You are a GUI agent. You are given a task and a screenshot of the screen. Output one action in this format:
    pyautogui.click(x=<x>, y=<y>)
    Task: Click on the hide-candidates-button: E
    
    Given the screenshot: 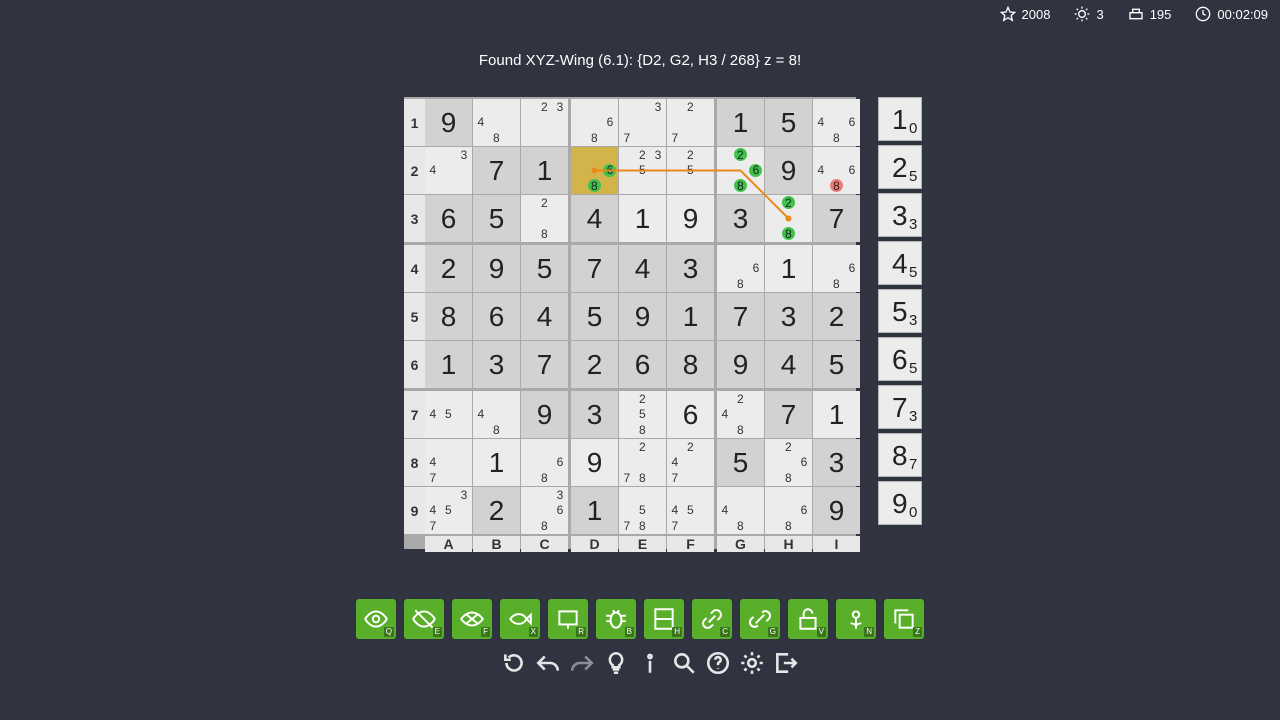 What is the action you would take?
    pyautogui.click(x=424, y=619)
    